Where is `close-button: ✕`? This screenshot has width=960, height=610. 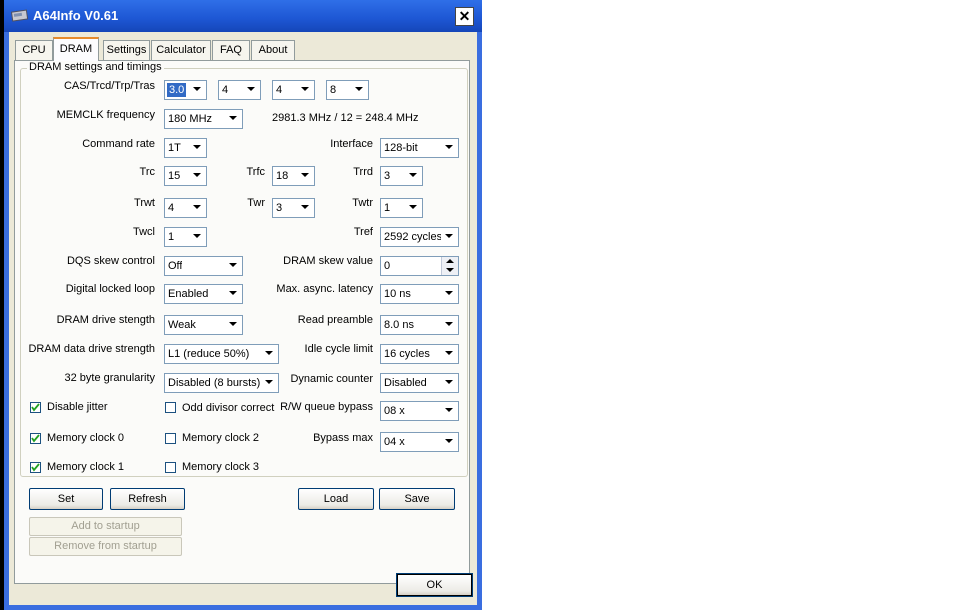 close-button: ✕ is located at coordinates (464, 16).